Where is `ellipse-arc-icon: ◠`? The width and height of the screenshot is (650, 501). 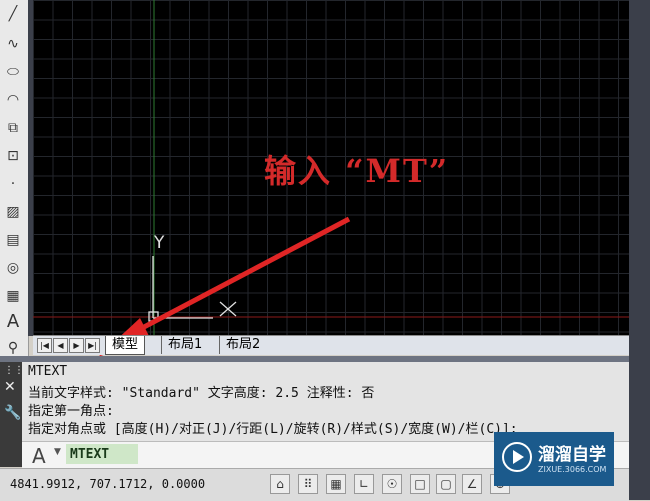
ellipse-arc-icon: ◠ is located at coordinates (13, 100).